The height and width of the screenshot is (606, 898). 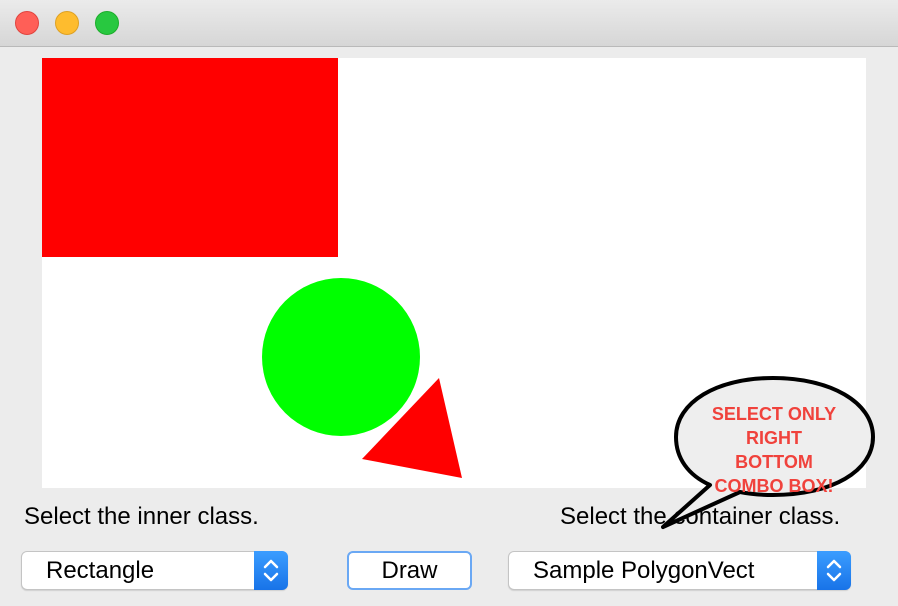 What do you see at coordinates (67, 23) in the screenshot?
I see `minimize-window-button` at bounding box center [67, 23].